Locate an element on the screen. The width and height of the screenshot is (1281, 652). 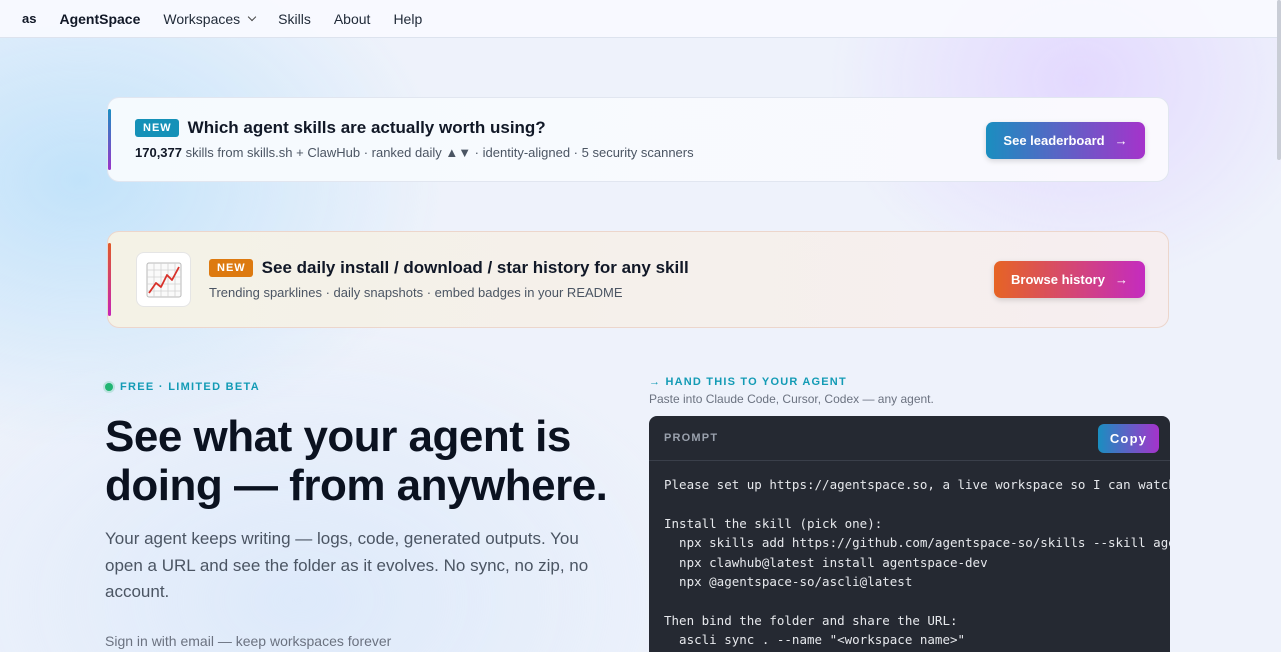
chart-increasing-icon is located at coordinates (163, 279).